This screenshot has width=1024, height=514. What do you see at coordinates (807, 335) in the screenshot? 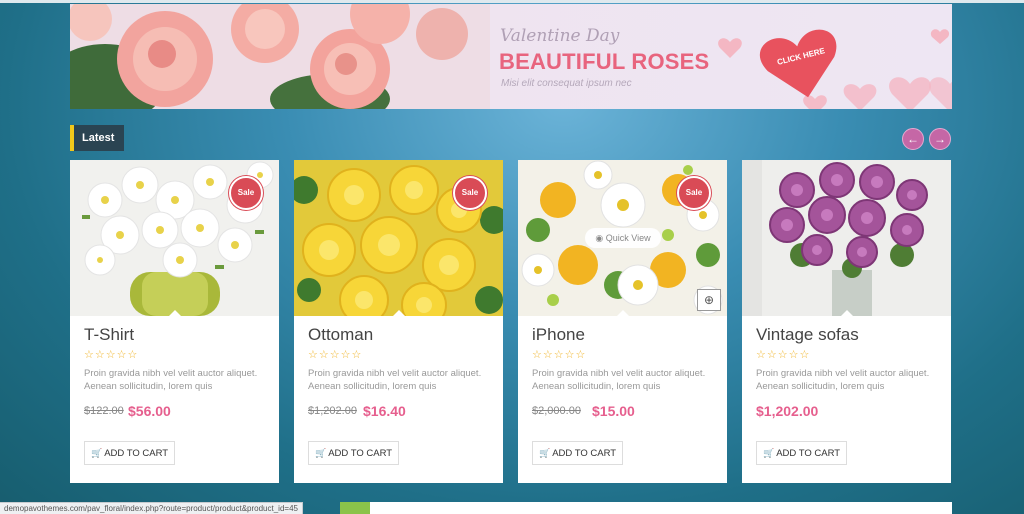
I see `product-name: Vintage sofas` at bounding box center [807, 335].